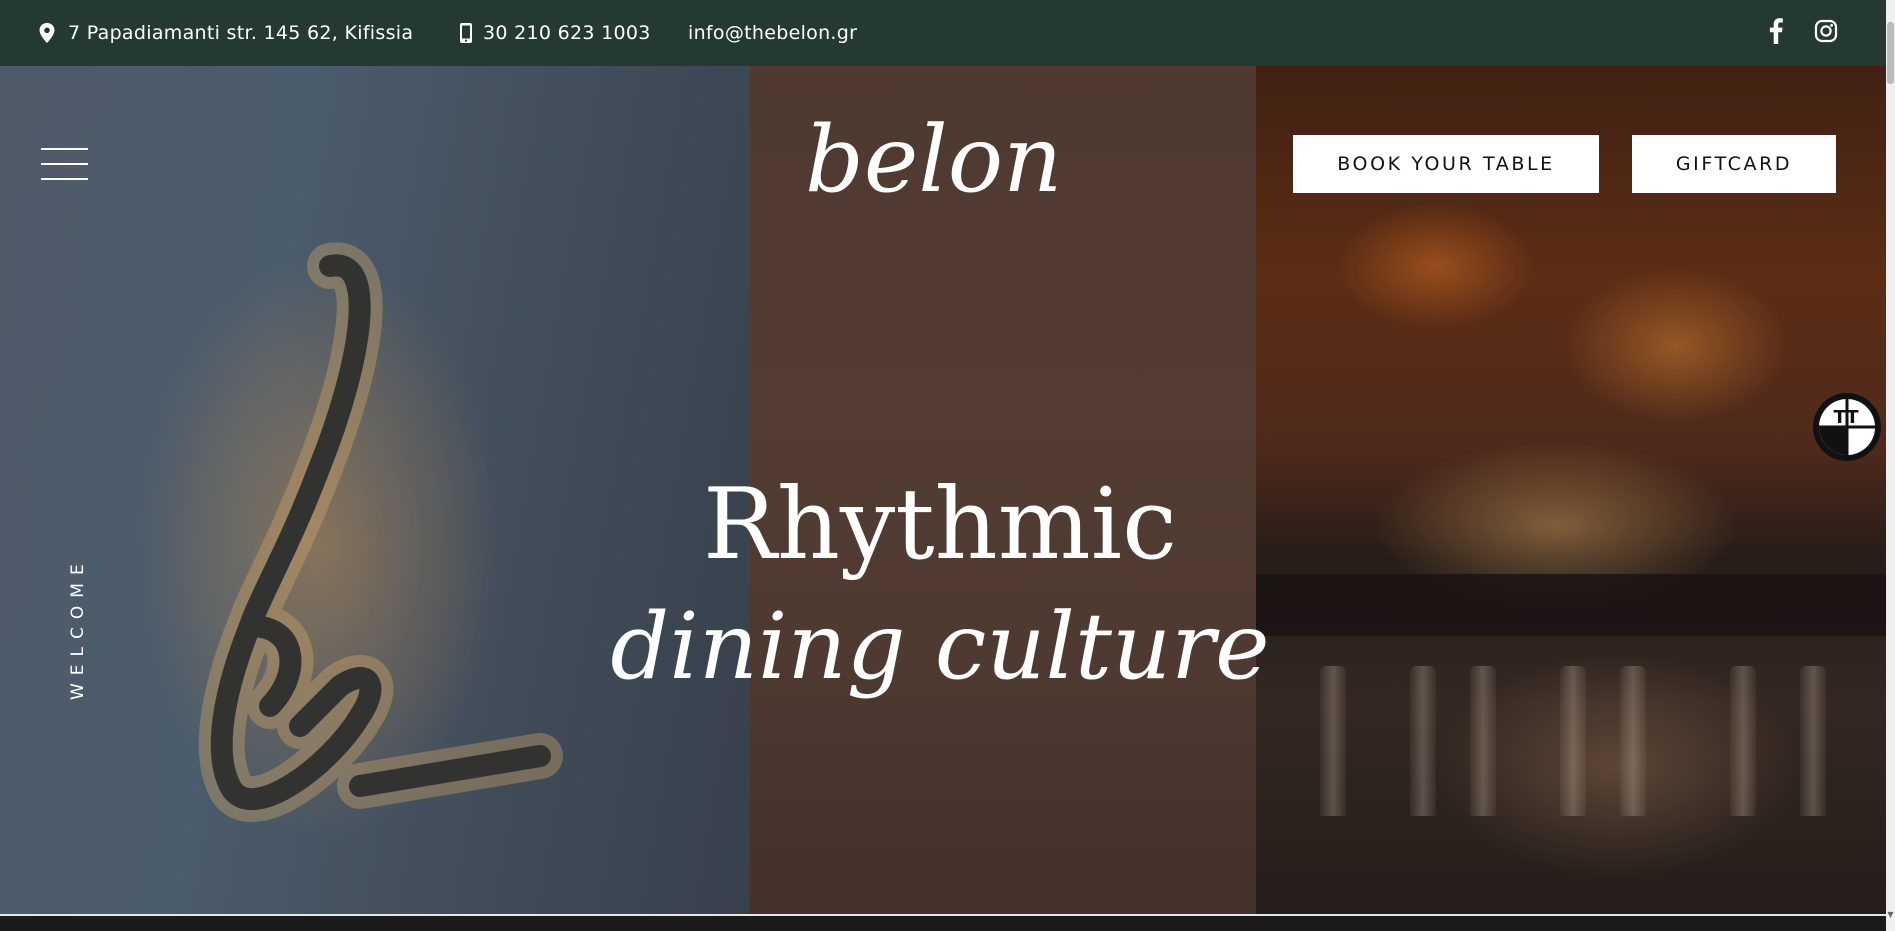  I want to click on book-table-label: BOOK YOUR TABLE, so click(1446, 164).